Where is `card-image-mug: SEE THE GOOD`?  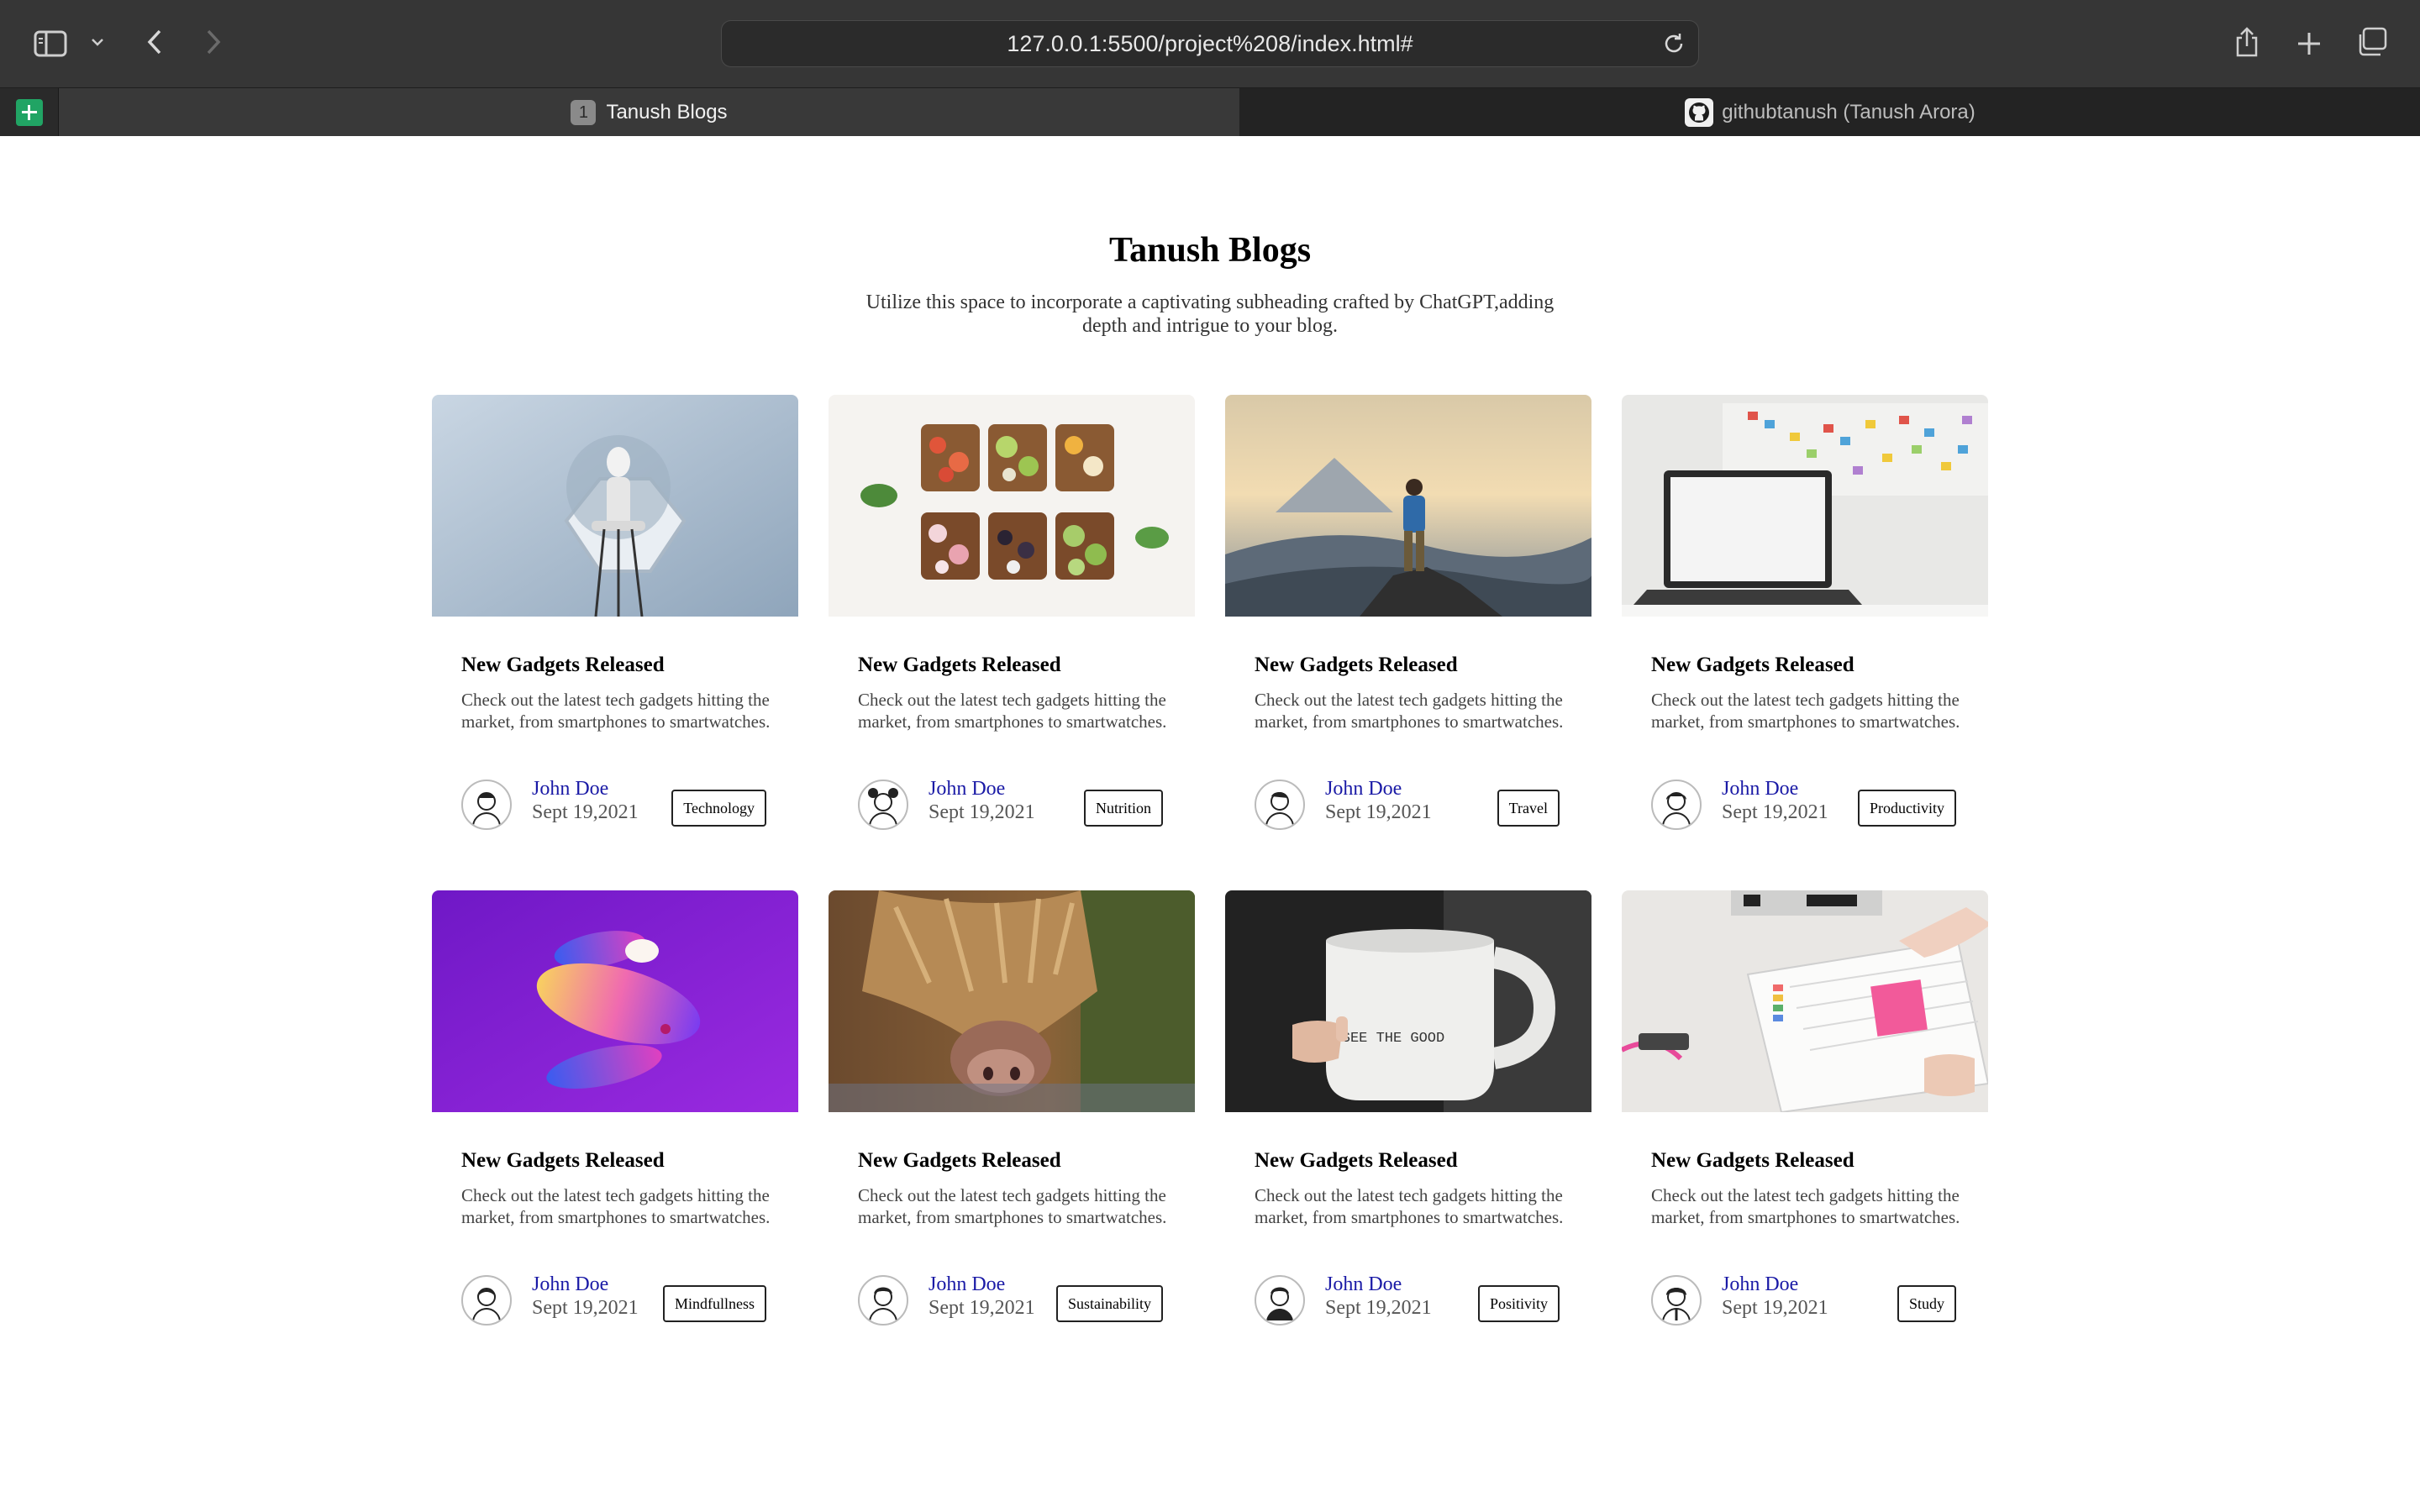 card-image-mug: SEE THE GOOD is located at coordinates (1408, 1001).